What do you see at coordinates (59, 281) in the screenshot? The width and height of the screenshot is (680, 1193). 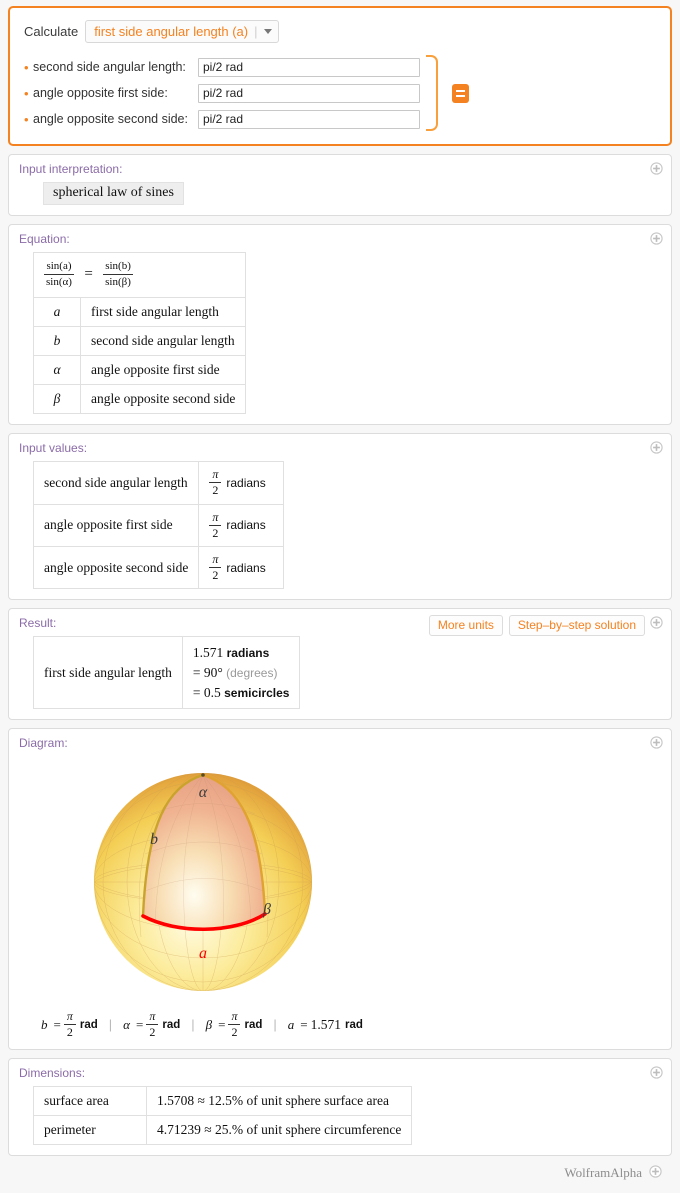 I see `left-denominator: sin(α)` at bounding box center [59, 281].